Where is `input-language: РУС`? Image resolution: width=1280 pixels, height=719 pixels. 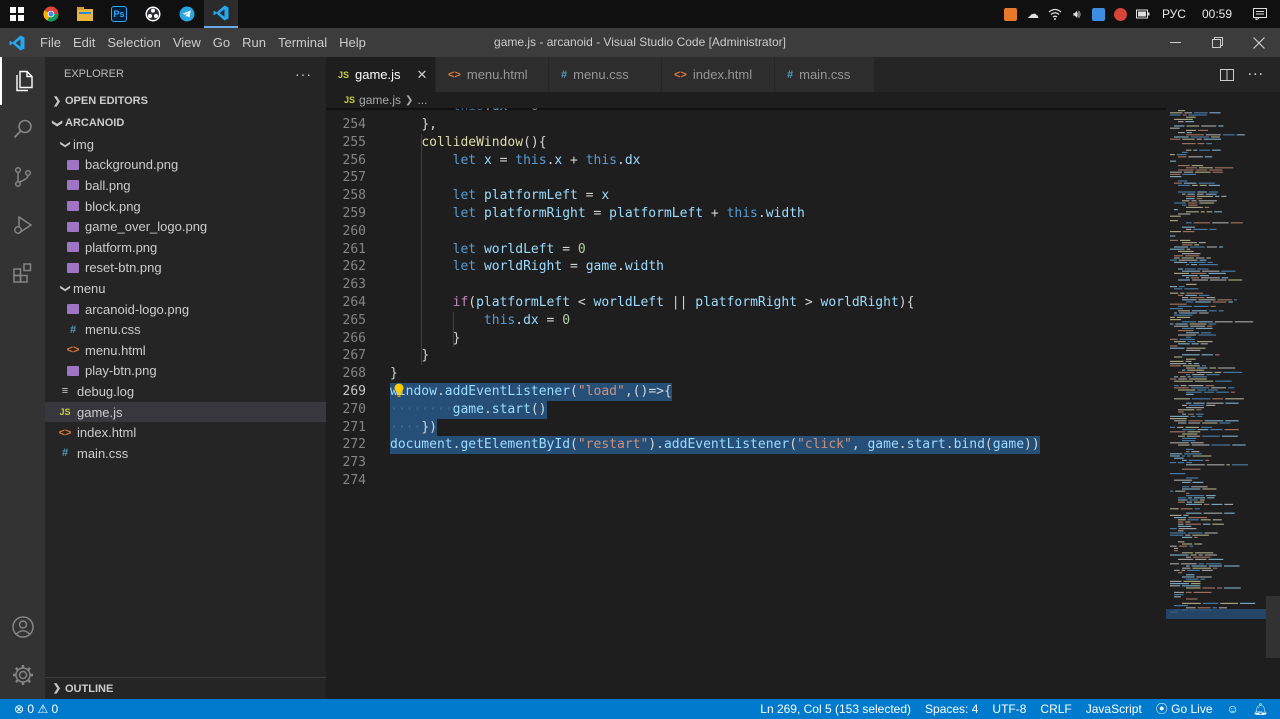 input-language: РУС is located at coordinates (1174, 14).